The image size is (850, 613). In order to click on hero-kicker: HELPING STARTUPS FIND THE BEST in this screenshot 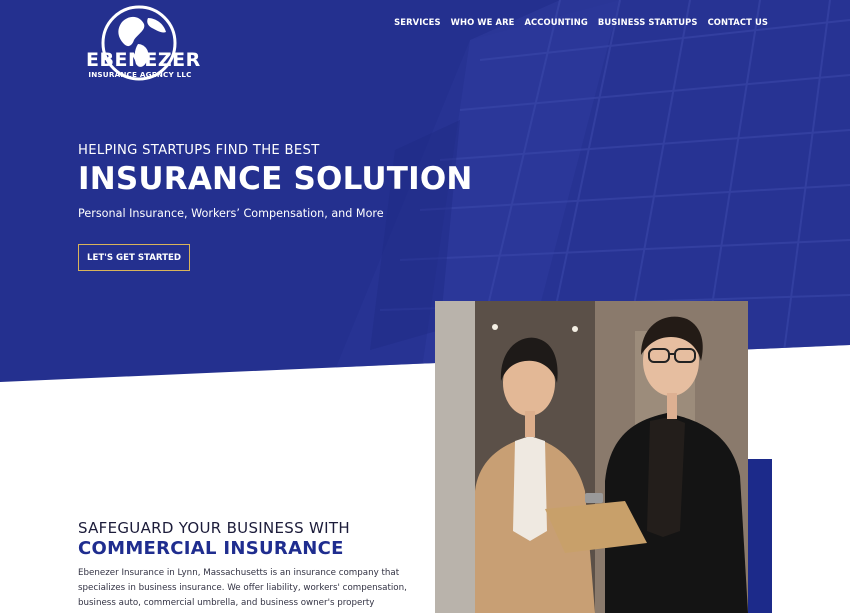, I will do `click(199, 150)`.